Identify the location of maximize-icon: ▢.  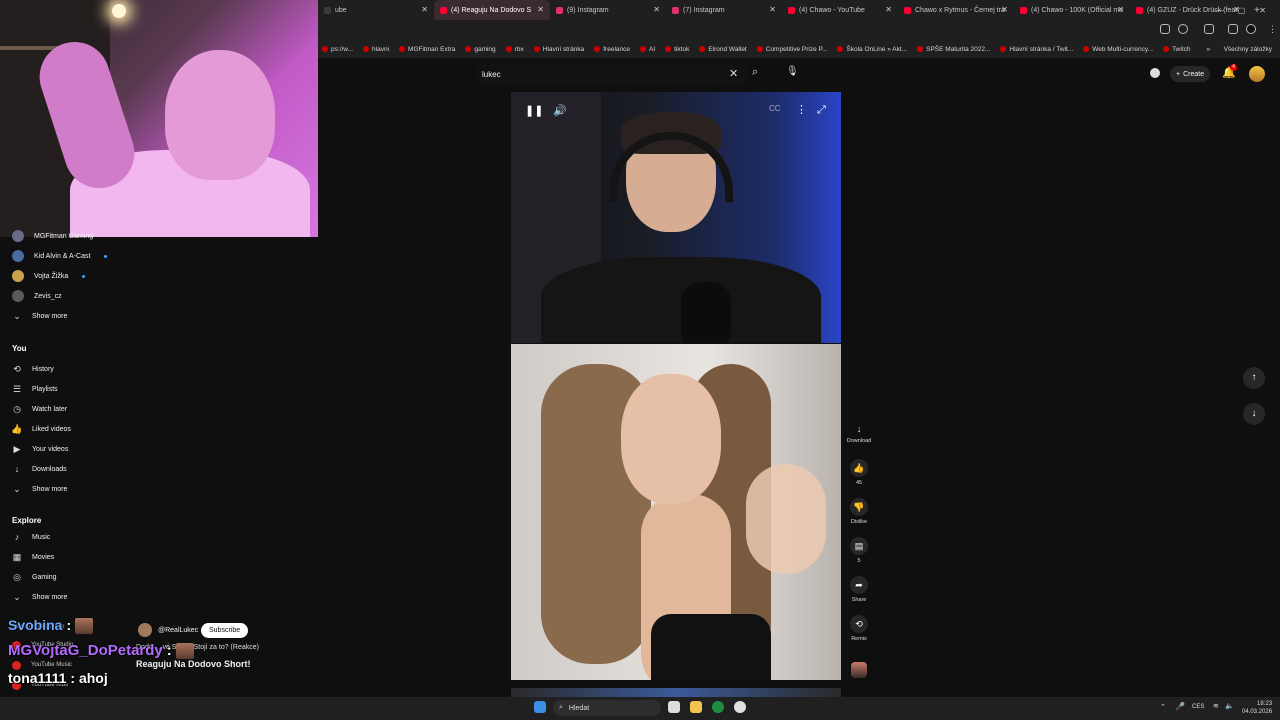
(1242, 10).